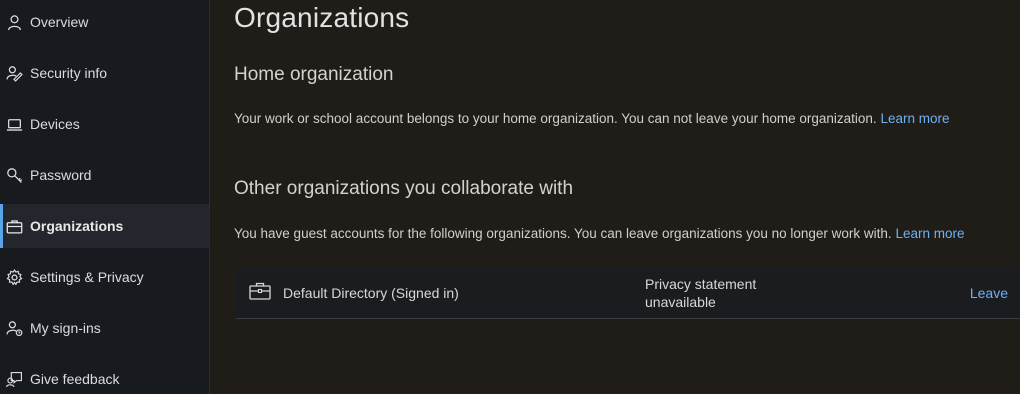  I want to click on sidebar-item-overview: Overview, so click(104, 22).